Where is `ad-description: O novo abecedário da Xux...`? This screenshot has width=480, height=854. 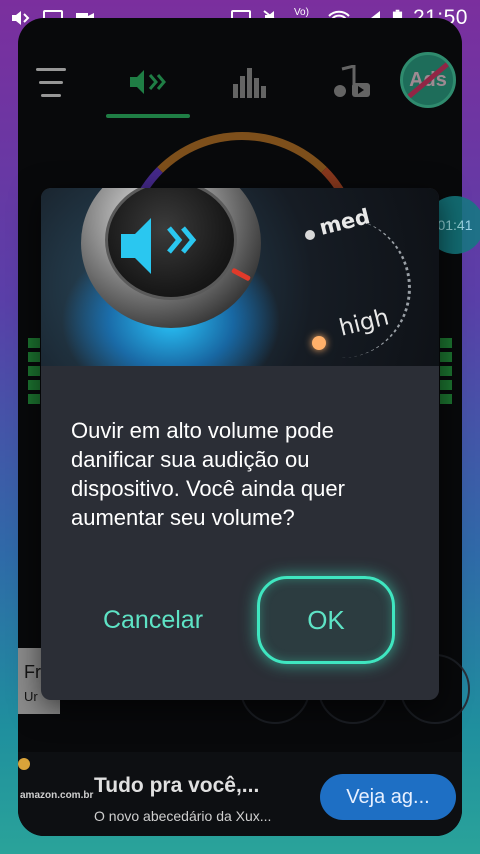
ad-description: O novo abecedário da Xux... is located at coordinates (183, 816).